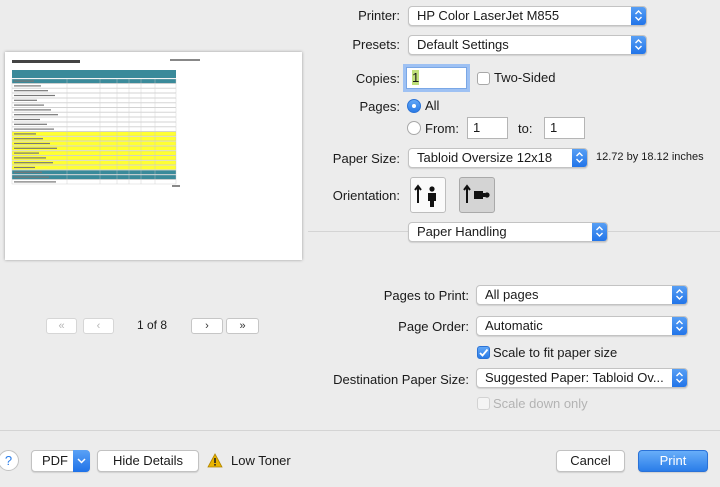  I want to click on pages-to-label: to:, so click(525, 128).